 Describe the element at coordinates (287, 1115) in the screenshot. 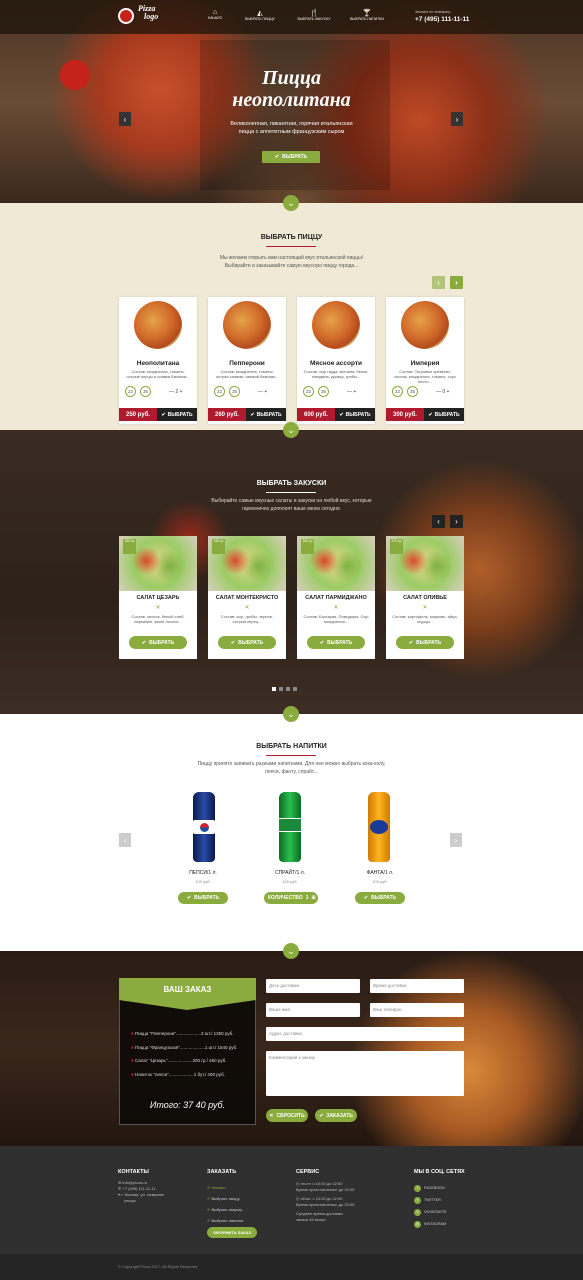

I see `reset-button: ✕ СБРОСИТЬ` at that location.